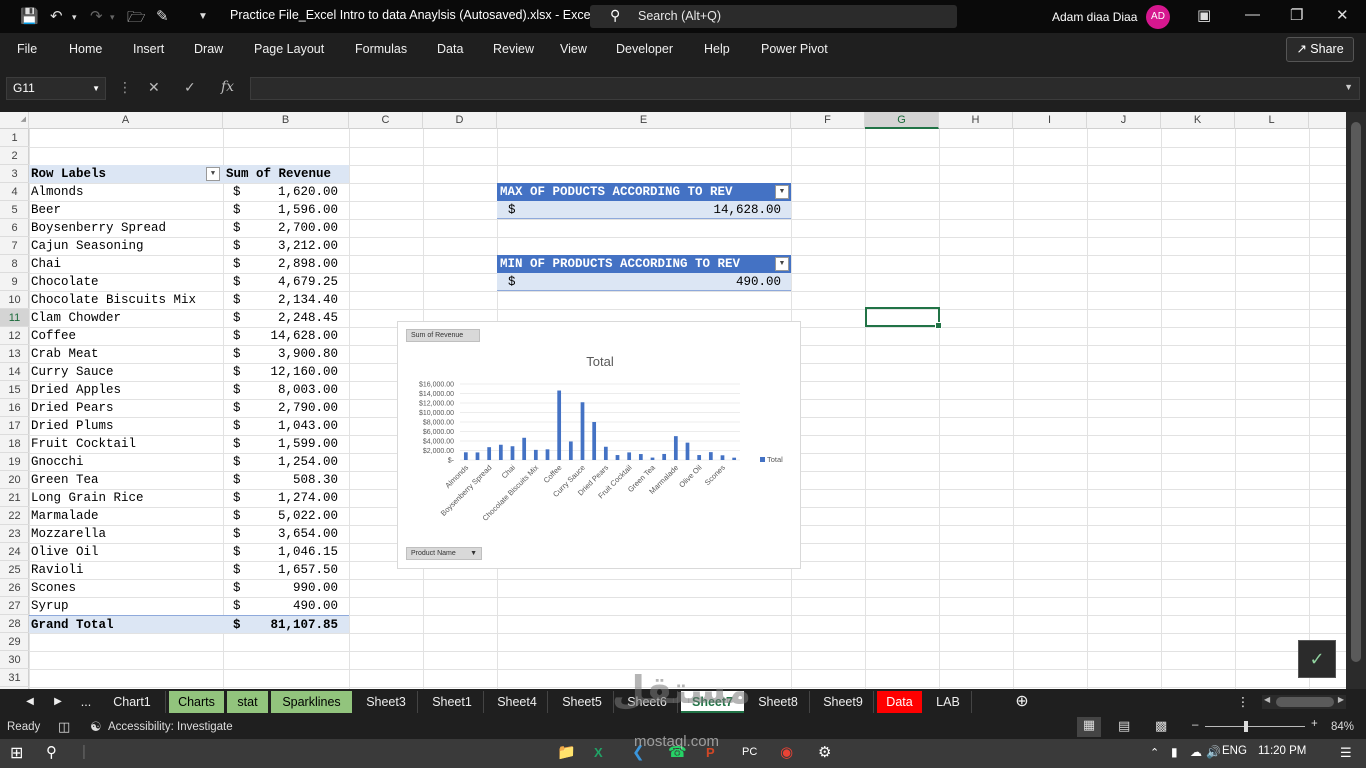  Describe the element at coordinates (1050, 120) in the screenshot. I see `column-header-i: I` at that location.